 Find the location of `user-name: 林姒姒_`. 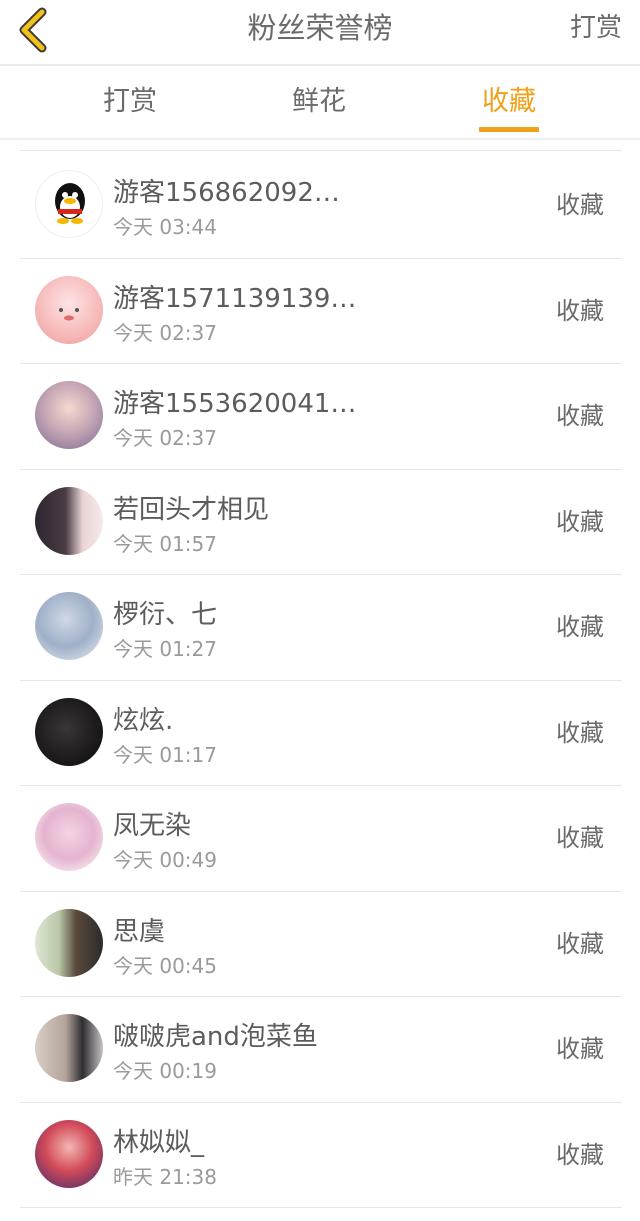

user-name: 林姒姒_ is located at coordinates (159, 1142).